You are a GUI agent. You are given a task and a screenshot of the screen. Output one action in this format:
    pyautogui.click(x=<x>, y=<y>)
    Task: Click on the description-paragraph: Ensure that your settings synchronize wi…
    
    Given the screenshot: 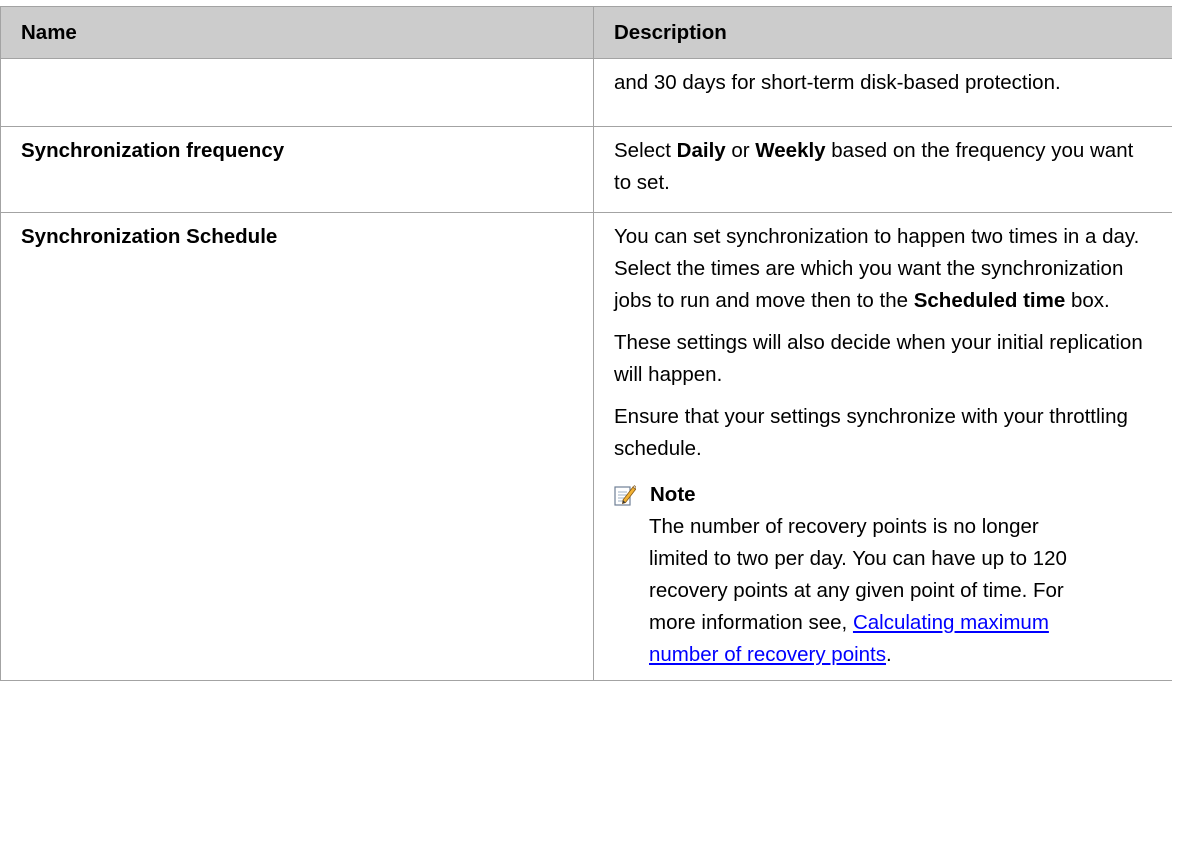 What is the action you would take?
    pyautogui.click(x=871, y=432)
    